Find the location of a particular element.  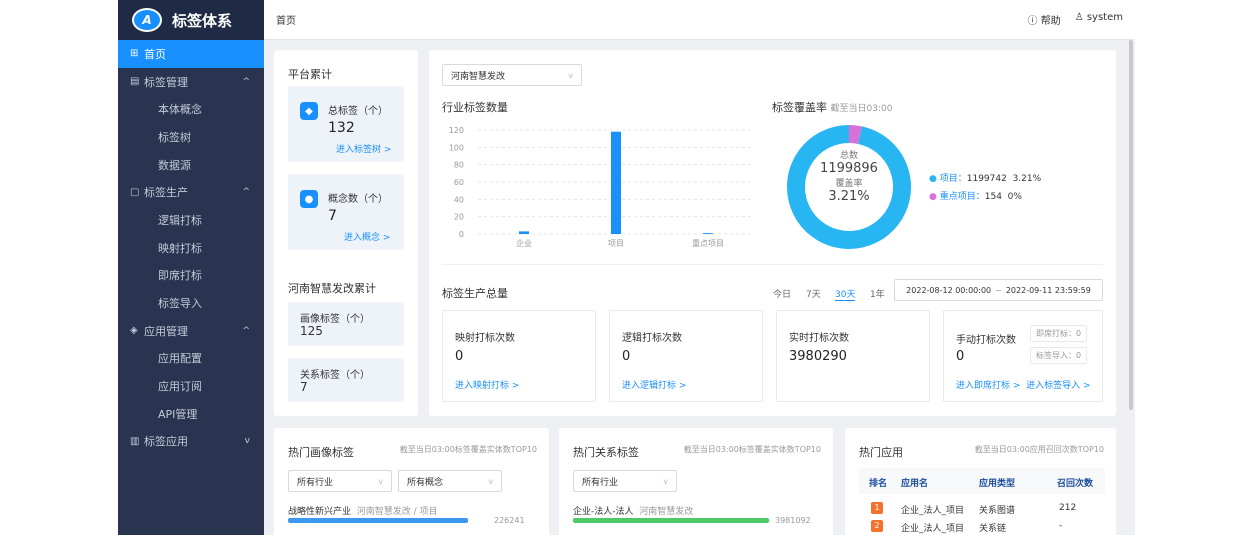

sidebar-item-map-tagging: 映射打标 is located at coordinates (191, 248).